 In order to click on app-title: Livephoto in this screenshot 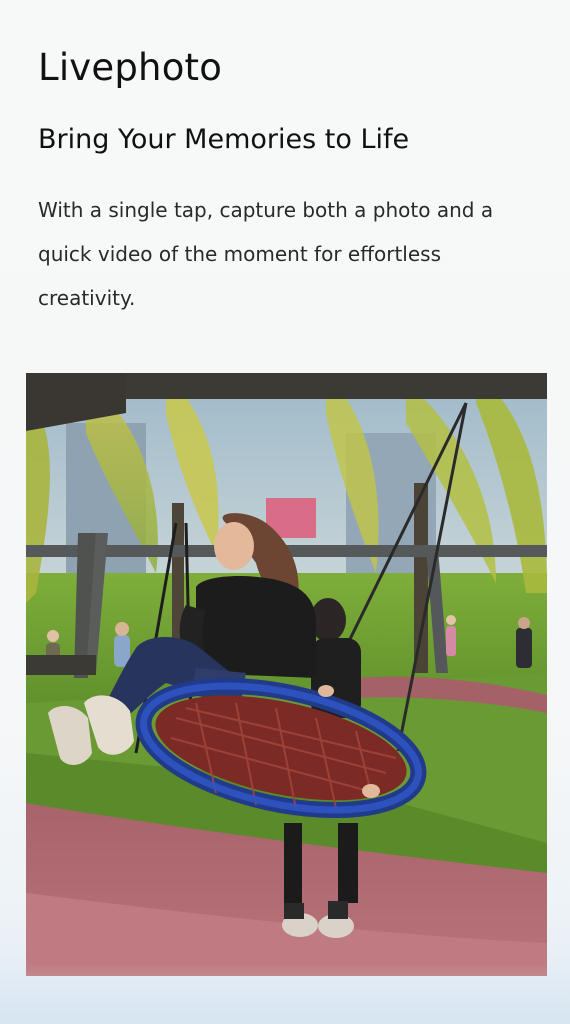, I will do `click(130, 67)`.